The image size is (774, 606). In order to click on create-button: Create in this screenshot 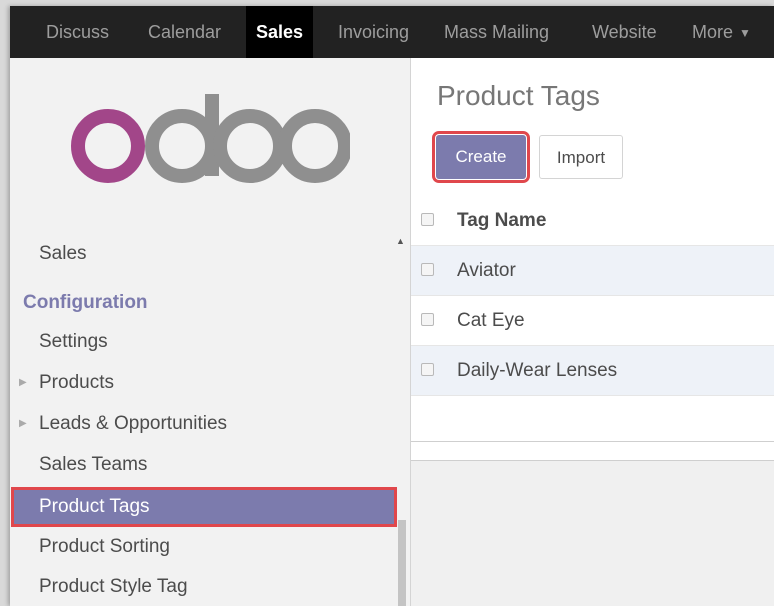, I will do `click(481, 157)`.